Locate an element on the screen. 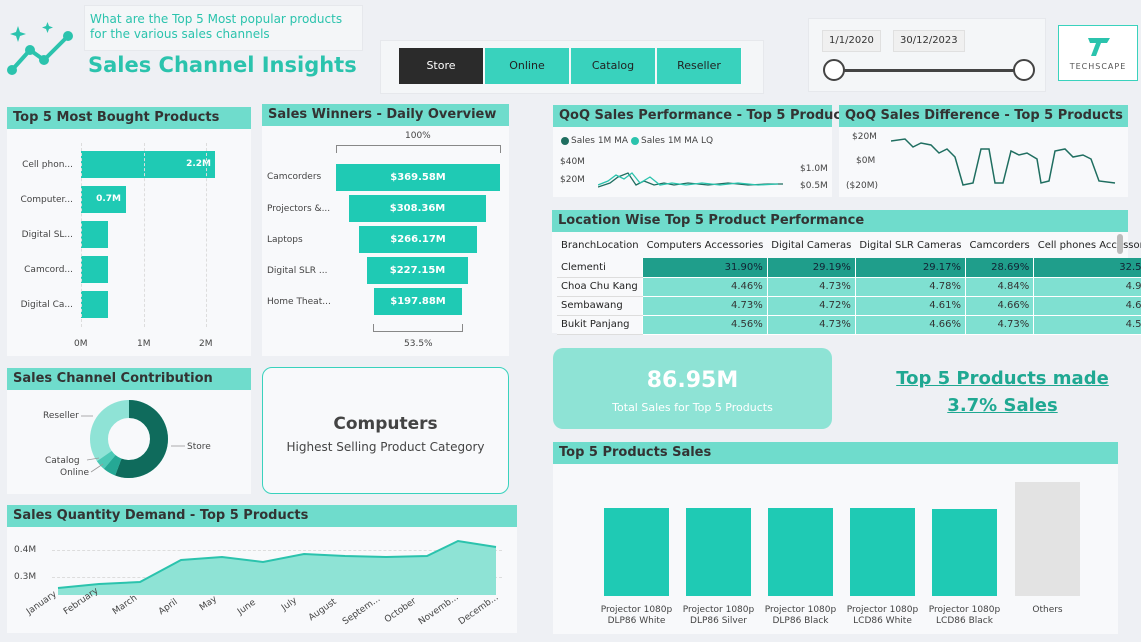 This screenshot has width=1141, height=642. highest-category-caption: Highest Selling Product Category is located at coordinates (385, 447).